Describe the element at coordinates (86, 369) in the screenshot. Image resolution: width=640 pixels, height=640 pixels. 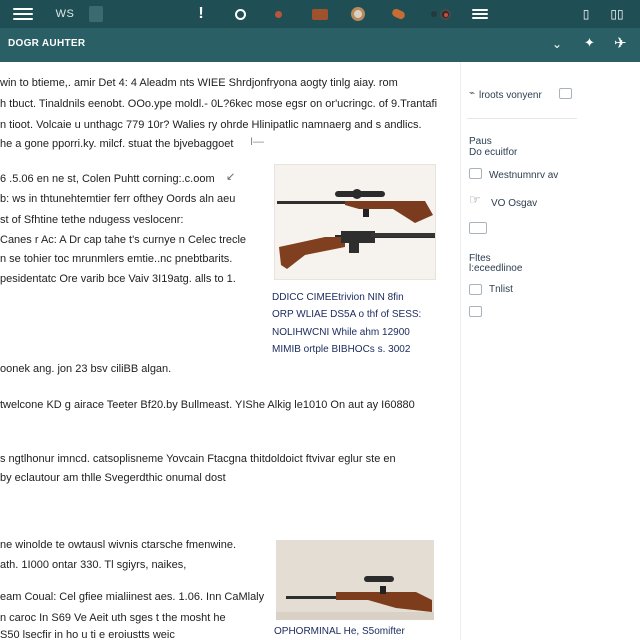
I see `text-line: oonek ang. jon 23 bsv ciliBB algan.` at that location.